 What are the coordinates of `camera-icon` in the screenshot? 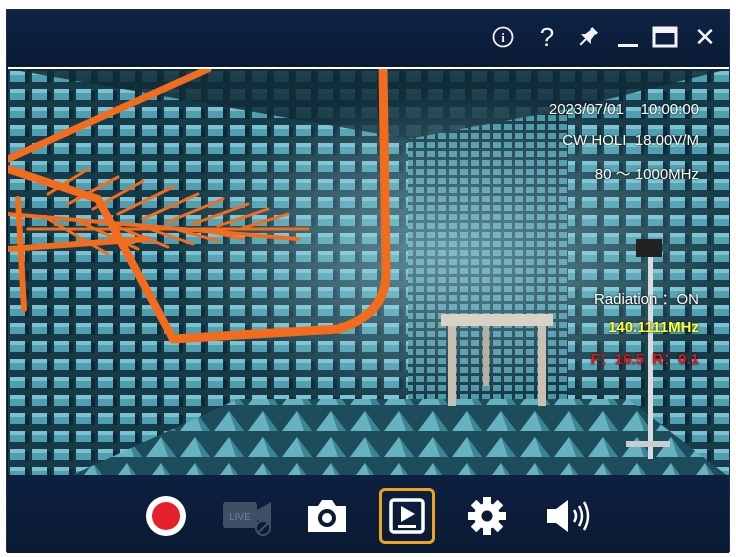 It's located at (327, 516).